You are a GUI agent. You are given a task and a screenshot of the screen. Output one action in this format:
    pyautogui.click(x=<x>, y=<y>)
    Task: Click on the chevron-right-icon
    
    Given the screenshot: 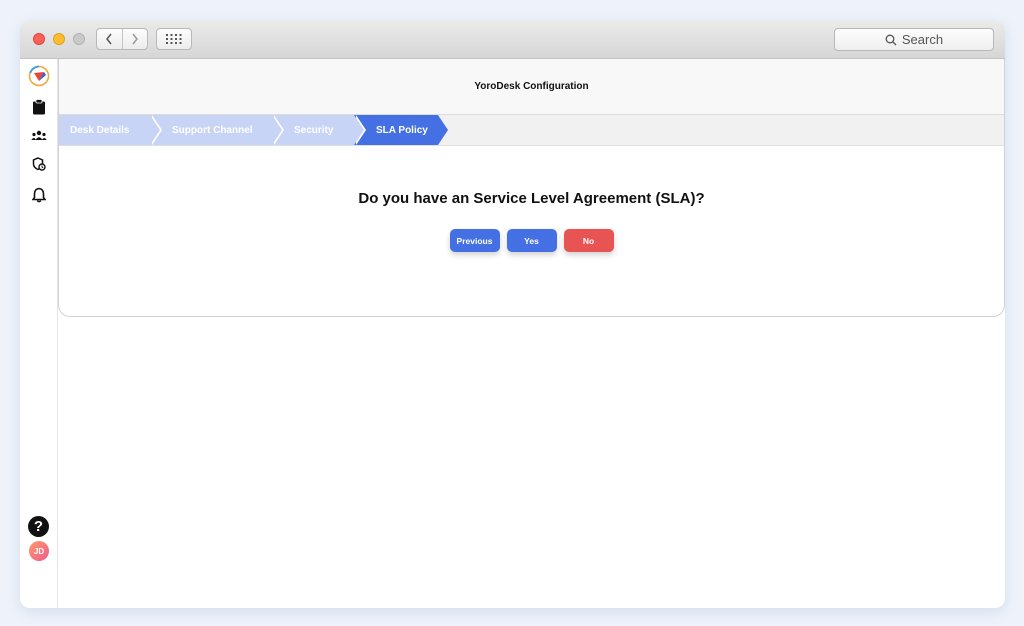 What is the action you would take?
    pyautogui.click(x=135, y=39)
    